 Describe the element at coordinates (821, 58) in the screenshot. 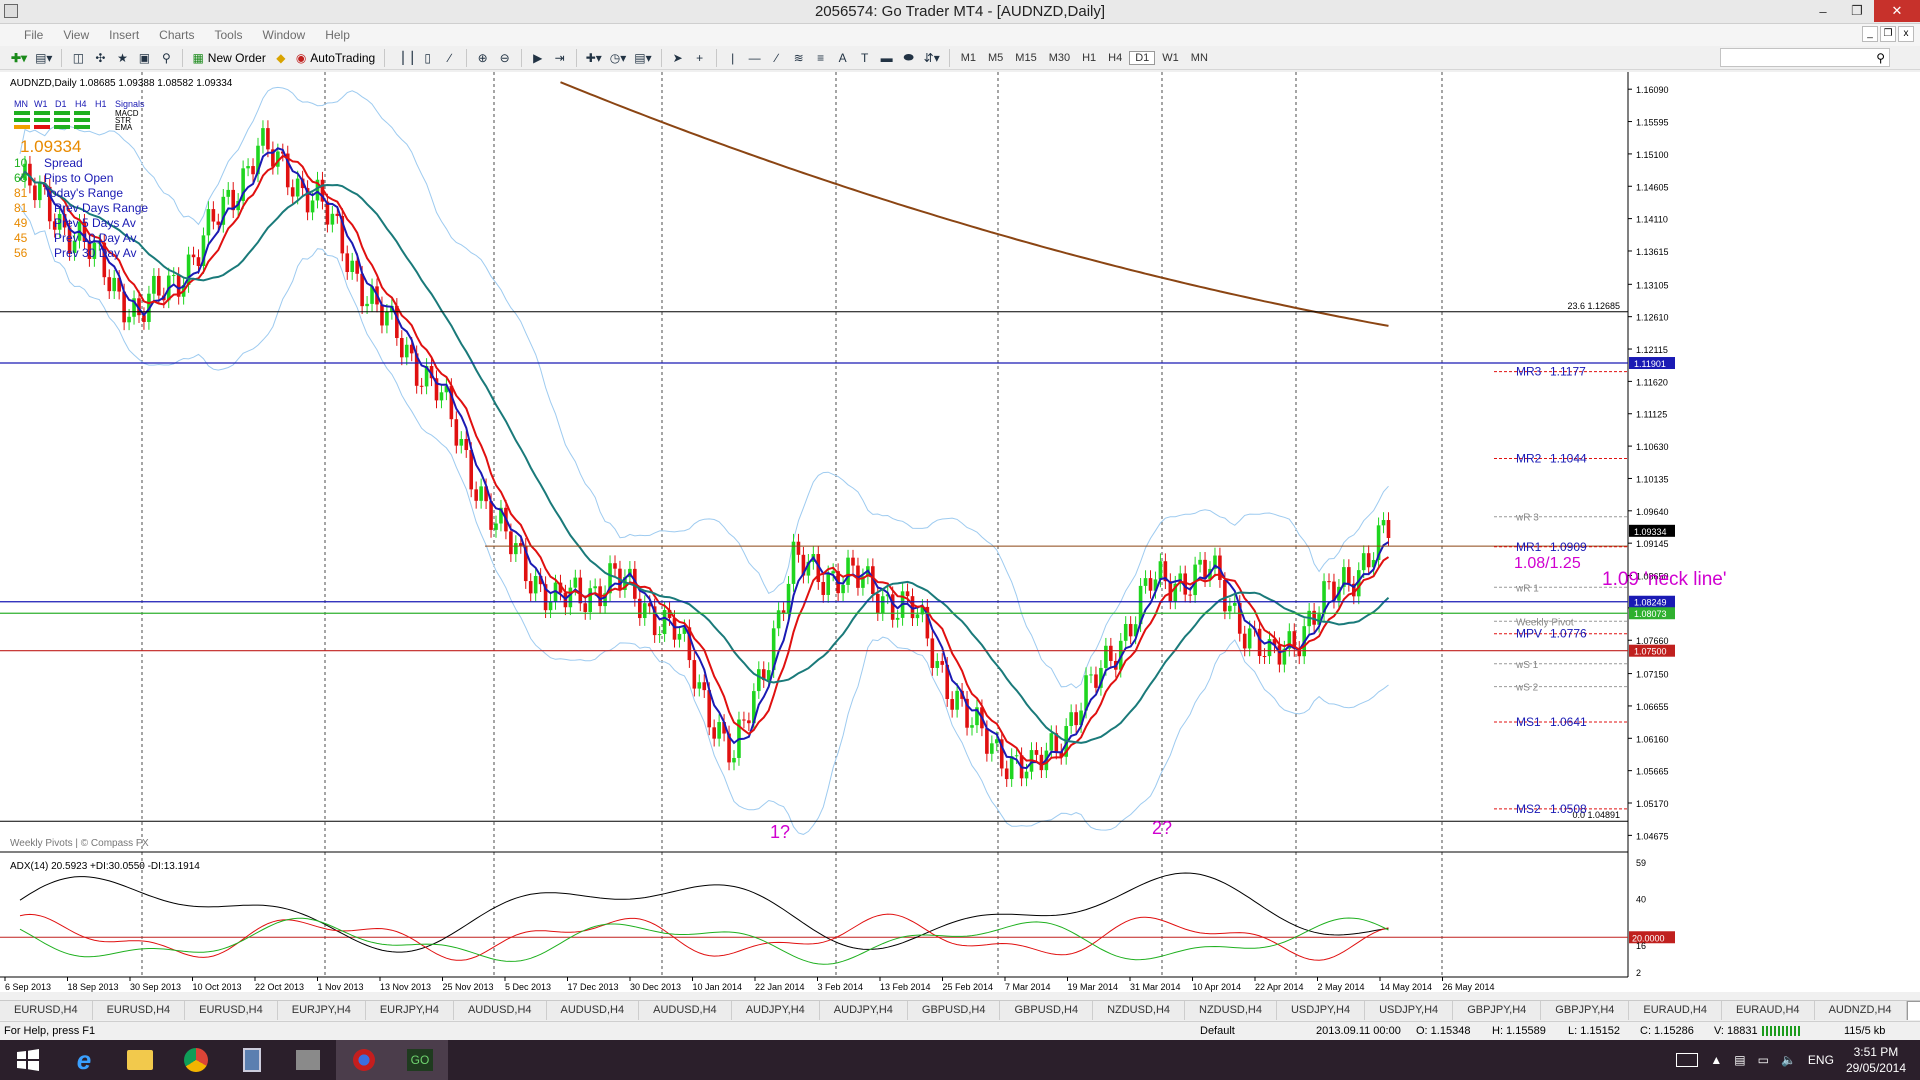

I see `channel-icon: ≡` at that location.